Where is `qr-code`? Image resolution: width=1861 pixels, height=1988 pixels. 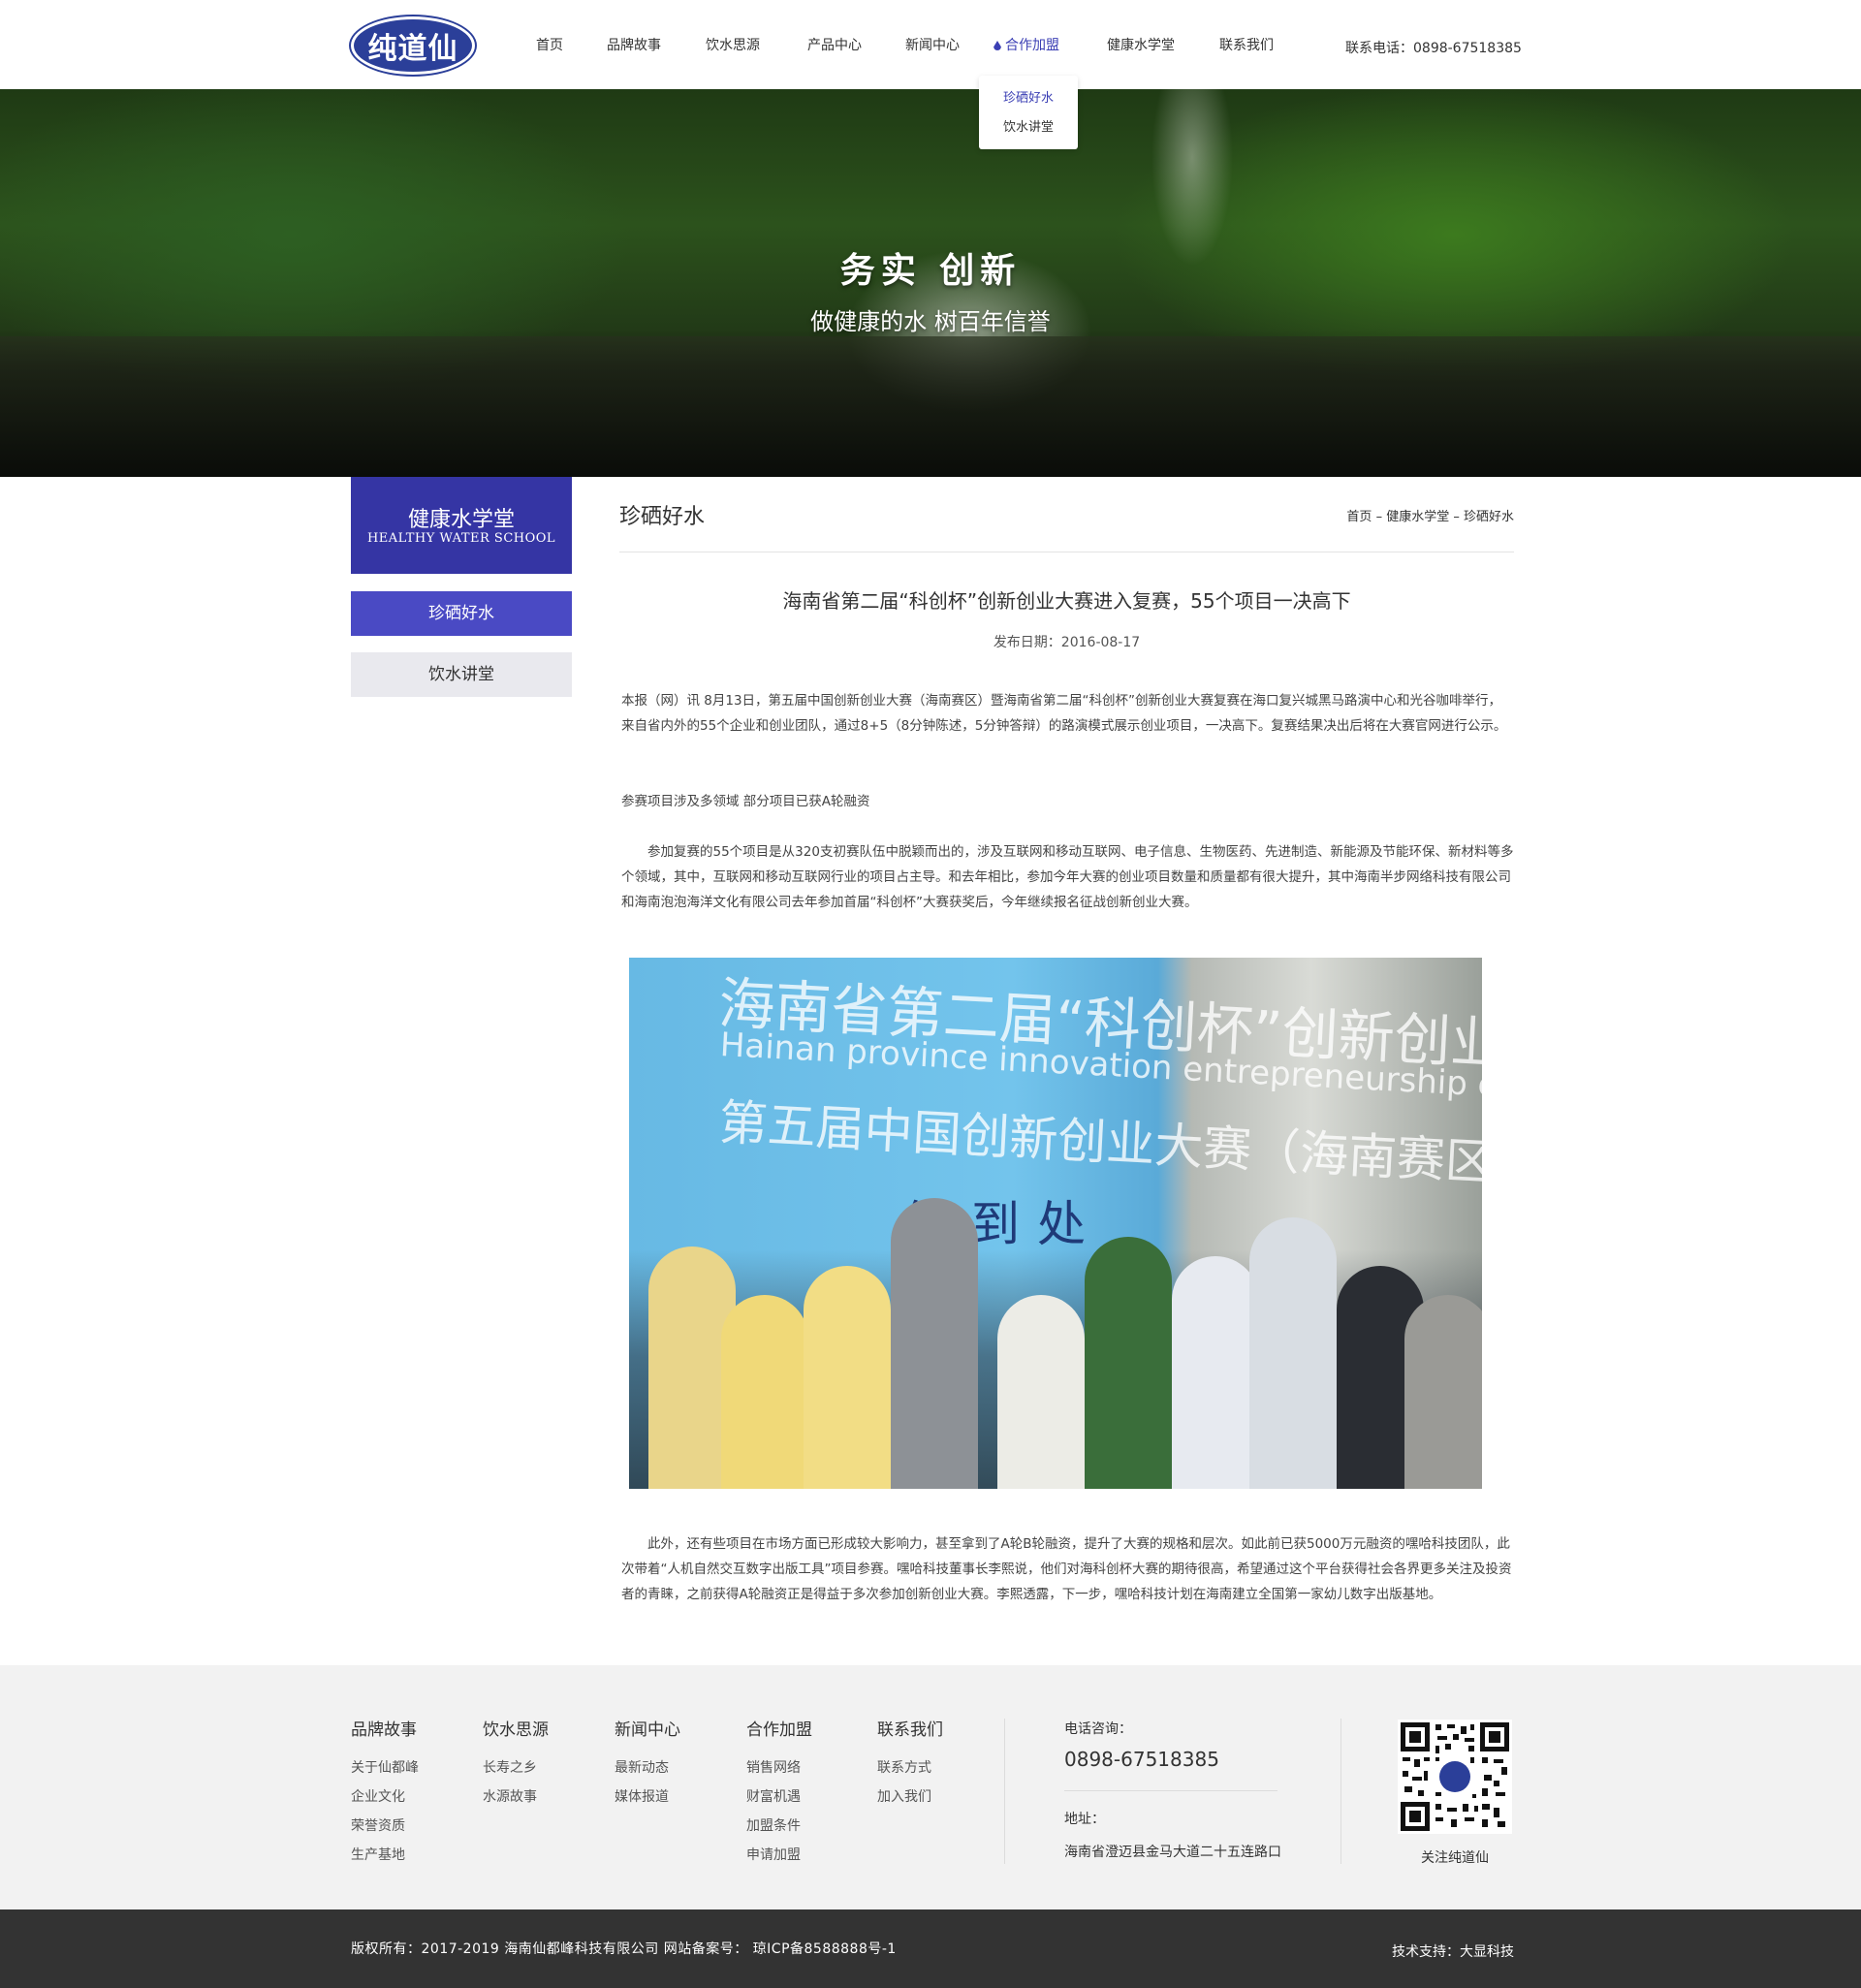 qr-code is located at coordinates (1455, 1777).